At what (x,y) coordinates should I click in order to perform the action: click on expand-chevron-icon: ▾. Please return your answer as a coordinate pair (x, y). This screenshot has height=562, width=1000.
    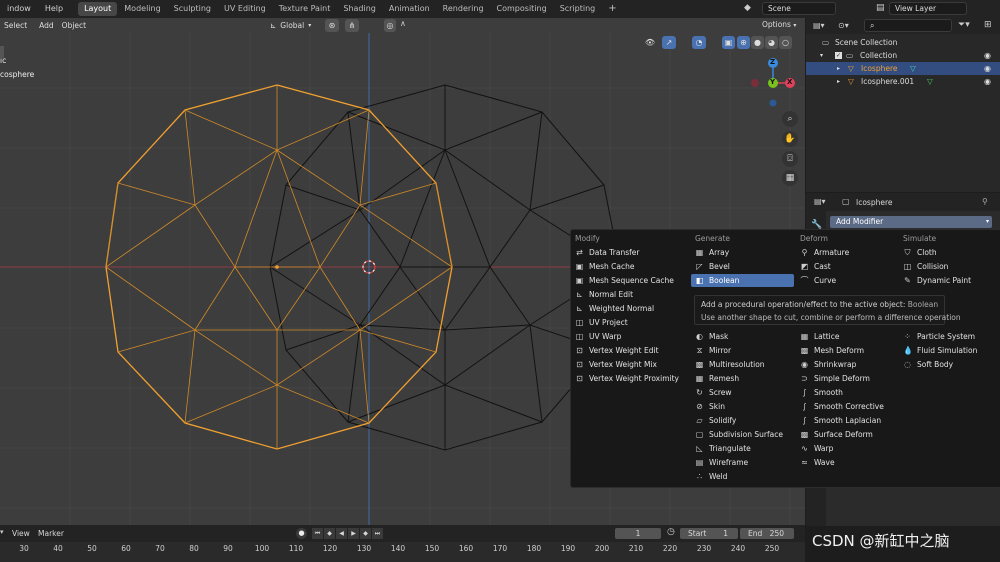
    Looking at the image, I should click on (821, 55).